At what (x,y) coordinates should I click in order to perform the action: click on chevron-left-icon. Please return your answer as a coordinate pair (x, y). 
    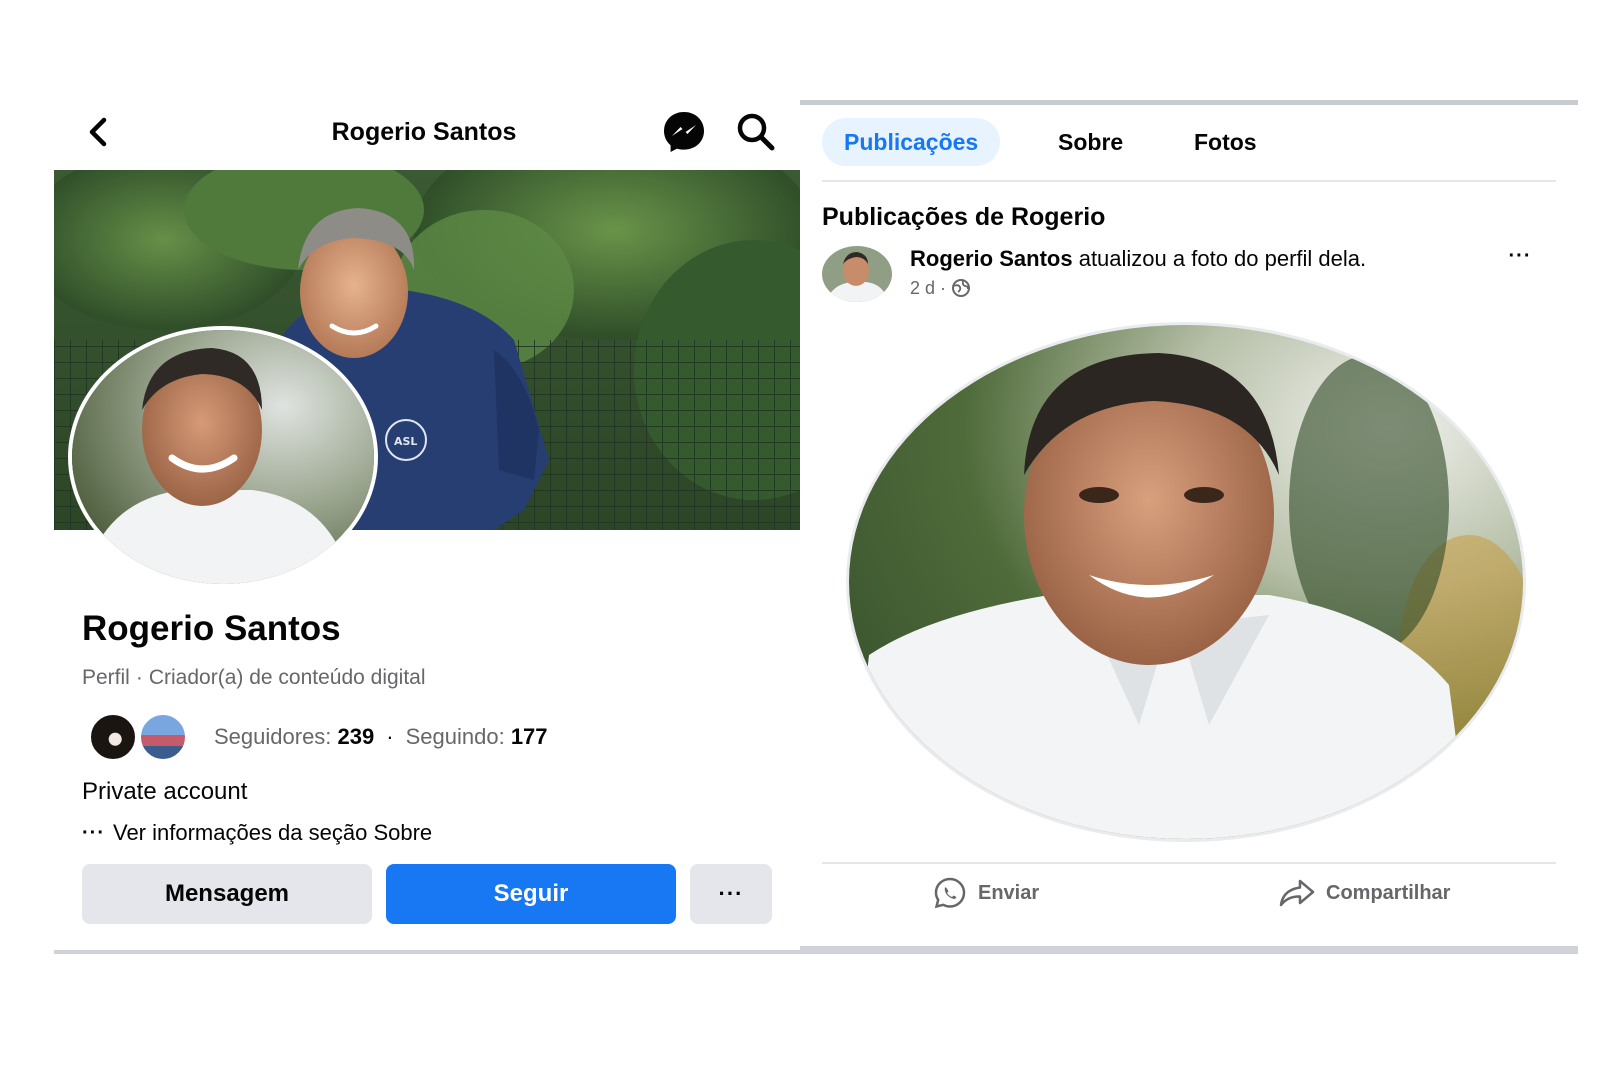
    Looking at the image, I should click on (98, 132).